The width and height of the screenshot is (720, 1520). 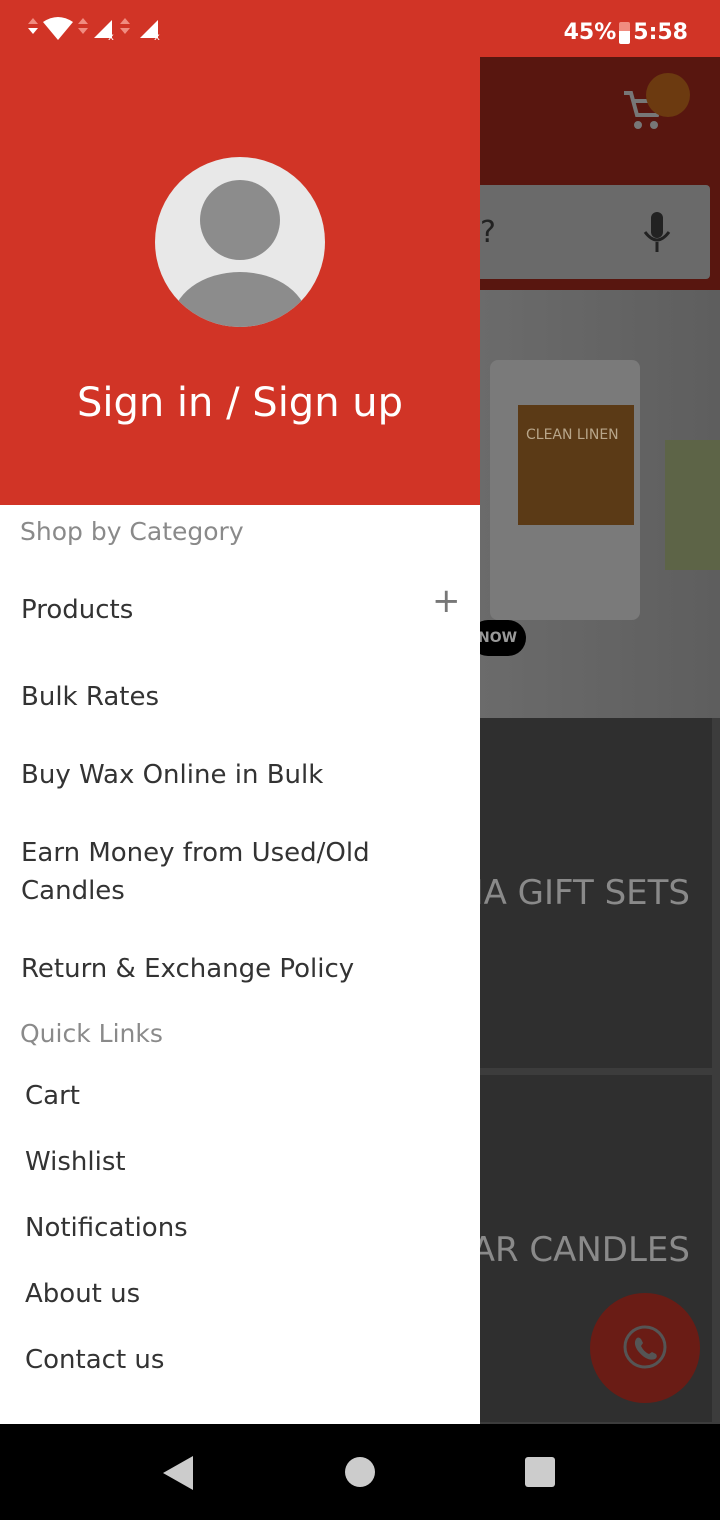 I want to click on clock: 5:58, so click(x=660, y=32).